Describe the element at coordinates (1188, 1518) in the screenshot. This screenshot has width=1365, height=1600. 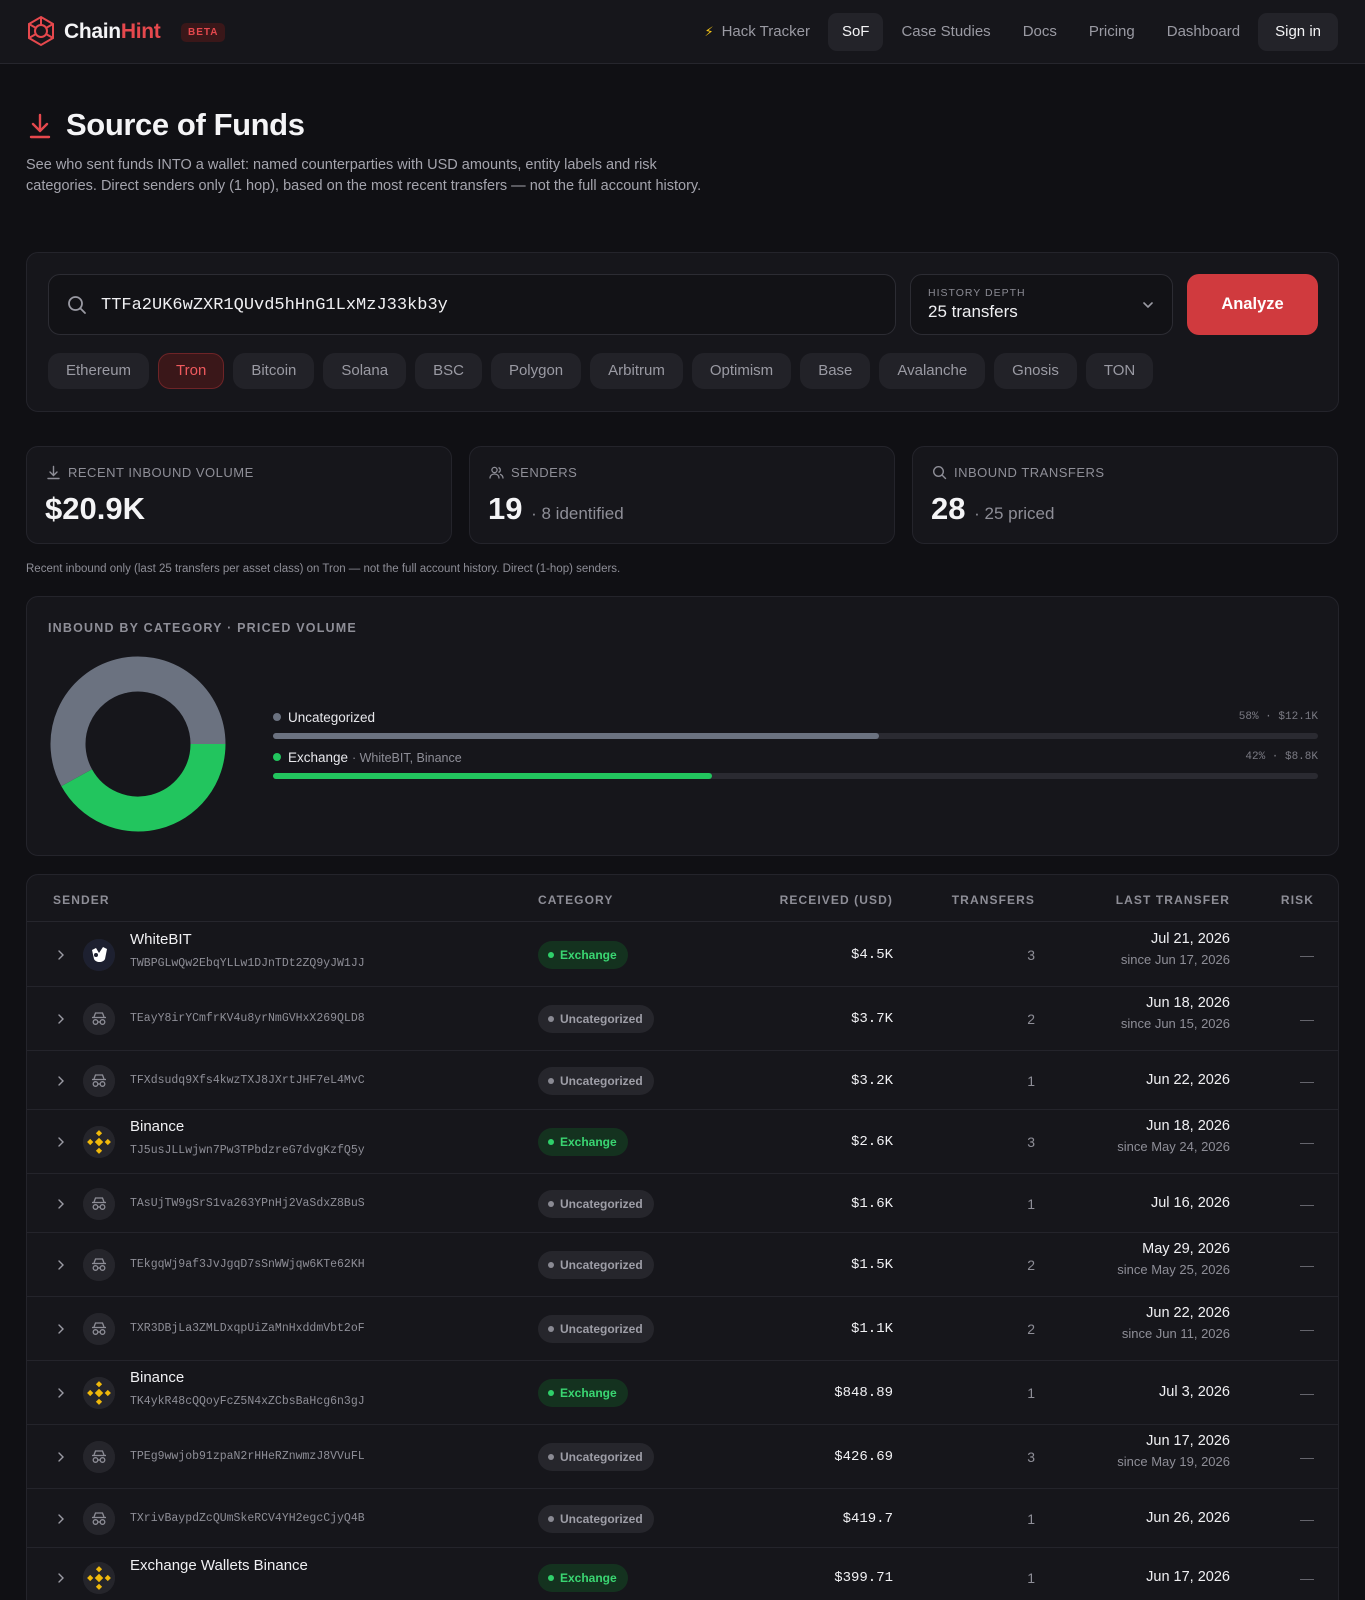
I see `last-transfer-date: Jun 26, 2026` at that location.